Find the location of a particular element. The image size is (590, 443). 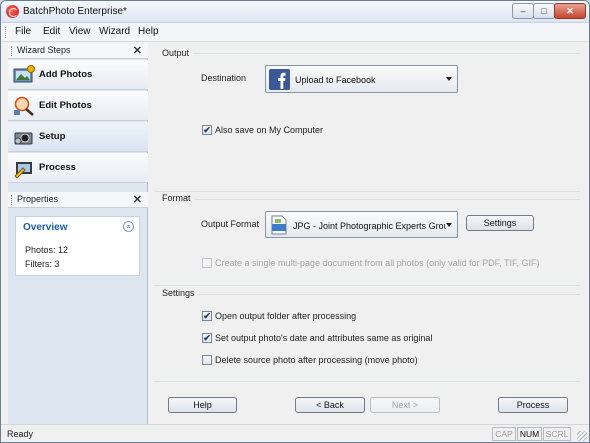

step-process: Process is located at coordinates (78, 168).